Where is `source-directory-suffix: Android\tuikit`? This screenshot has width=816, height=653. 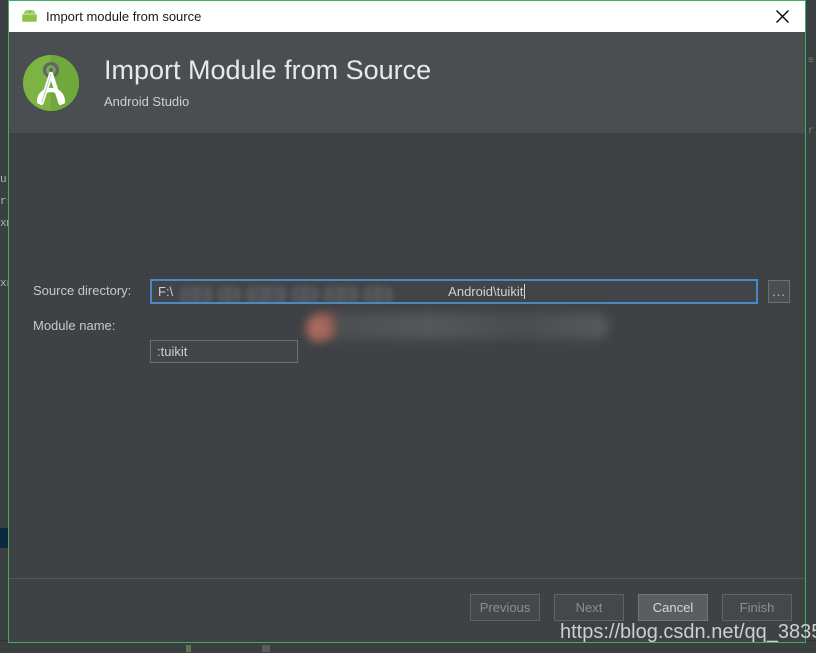 source-directory-suffix: Android\tuikit is located at coordinates (486, 291).